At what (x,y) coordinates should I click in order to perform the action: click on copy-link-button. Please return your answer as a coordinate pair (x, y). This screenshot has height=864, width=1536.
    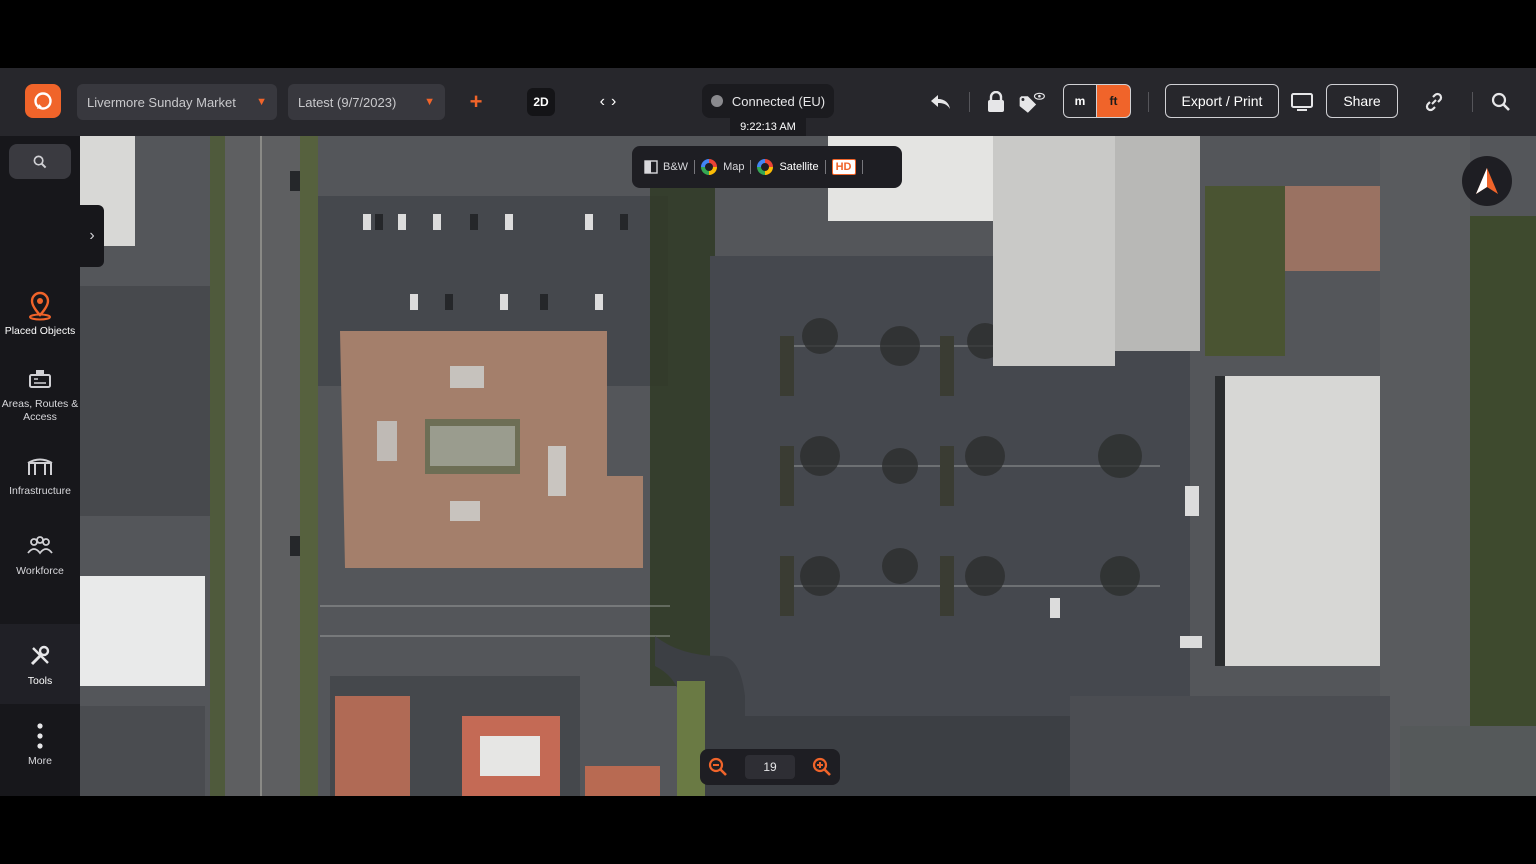
    Looking at the image, I should click on (1434, 102).